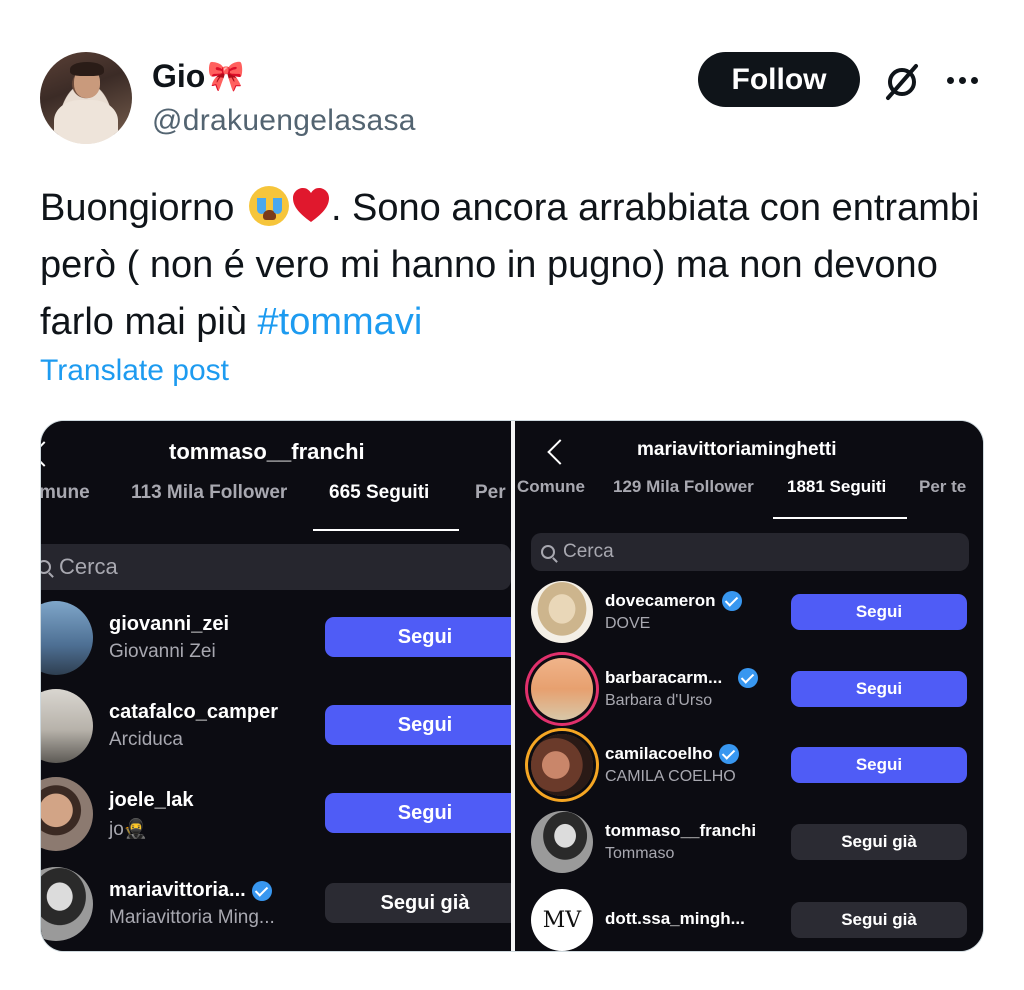 This screenshot has width=1024, height=990. What do you see at coordinates (209, 492) in the screenshot?
I see `tab-followers: 113 Mila Follower` at bounding box center [209, 492].